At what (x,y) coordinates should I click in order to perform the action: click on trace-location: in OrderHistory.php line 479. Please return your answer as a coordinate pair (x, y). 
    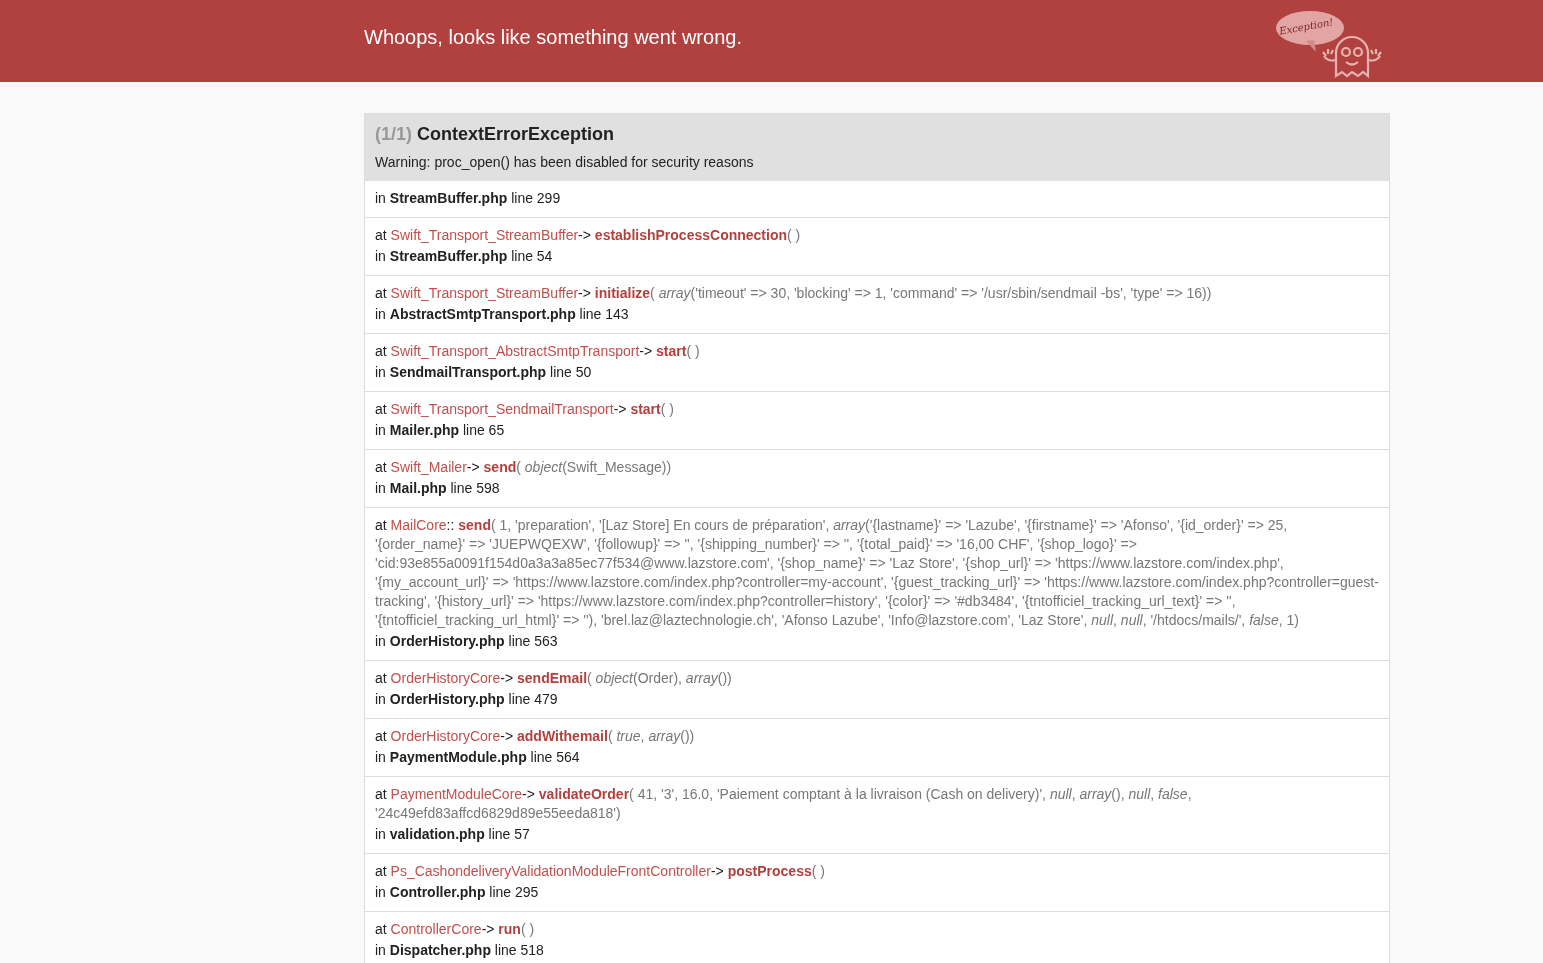
    Looking at the image, I should click on (467, 699).